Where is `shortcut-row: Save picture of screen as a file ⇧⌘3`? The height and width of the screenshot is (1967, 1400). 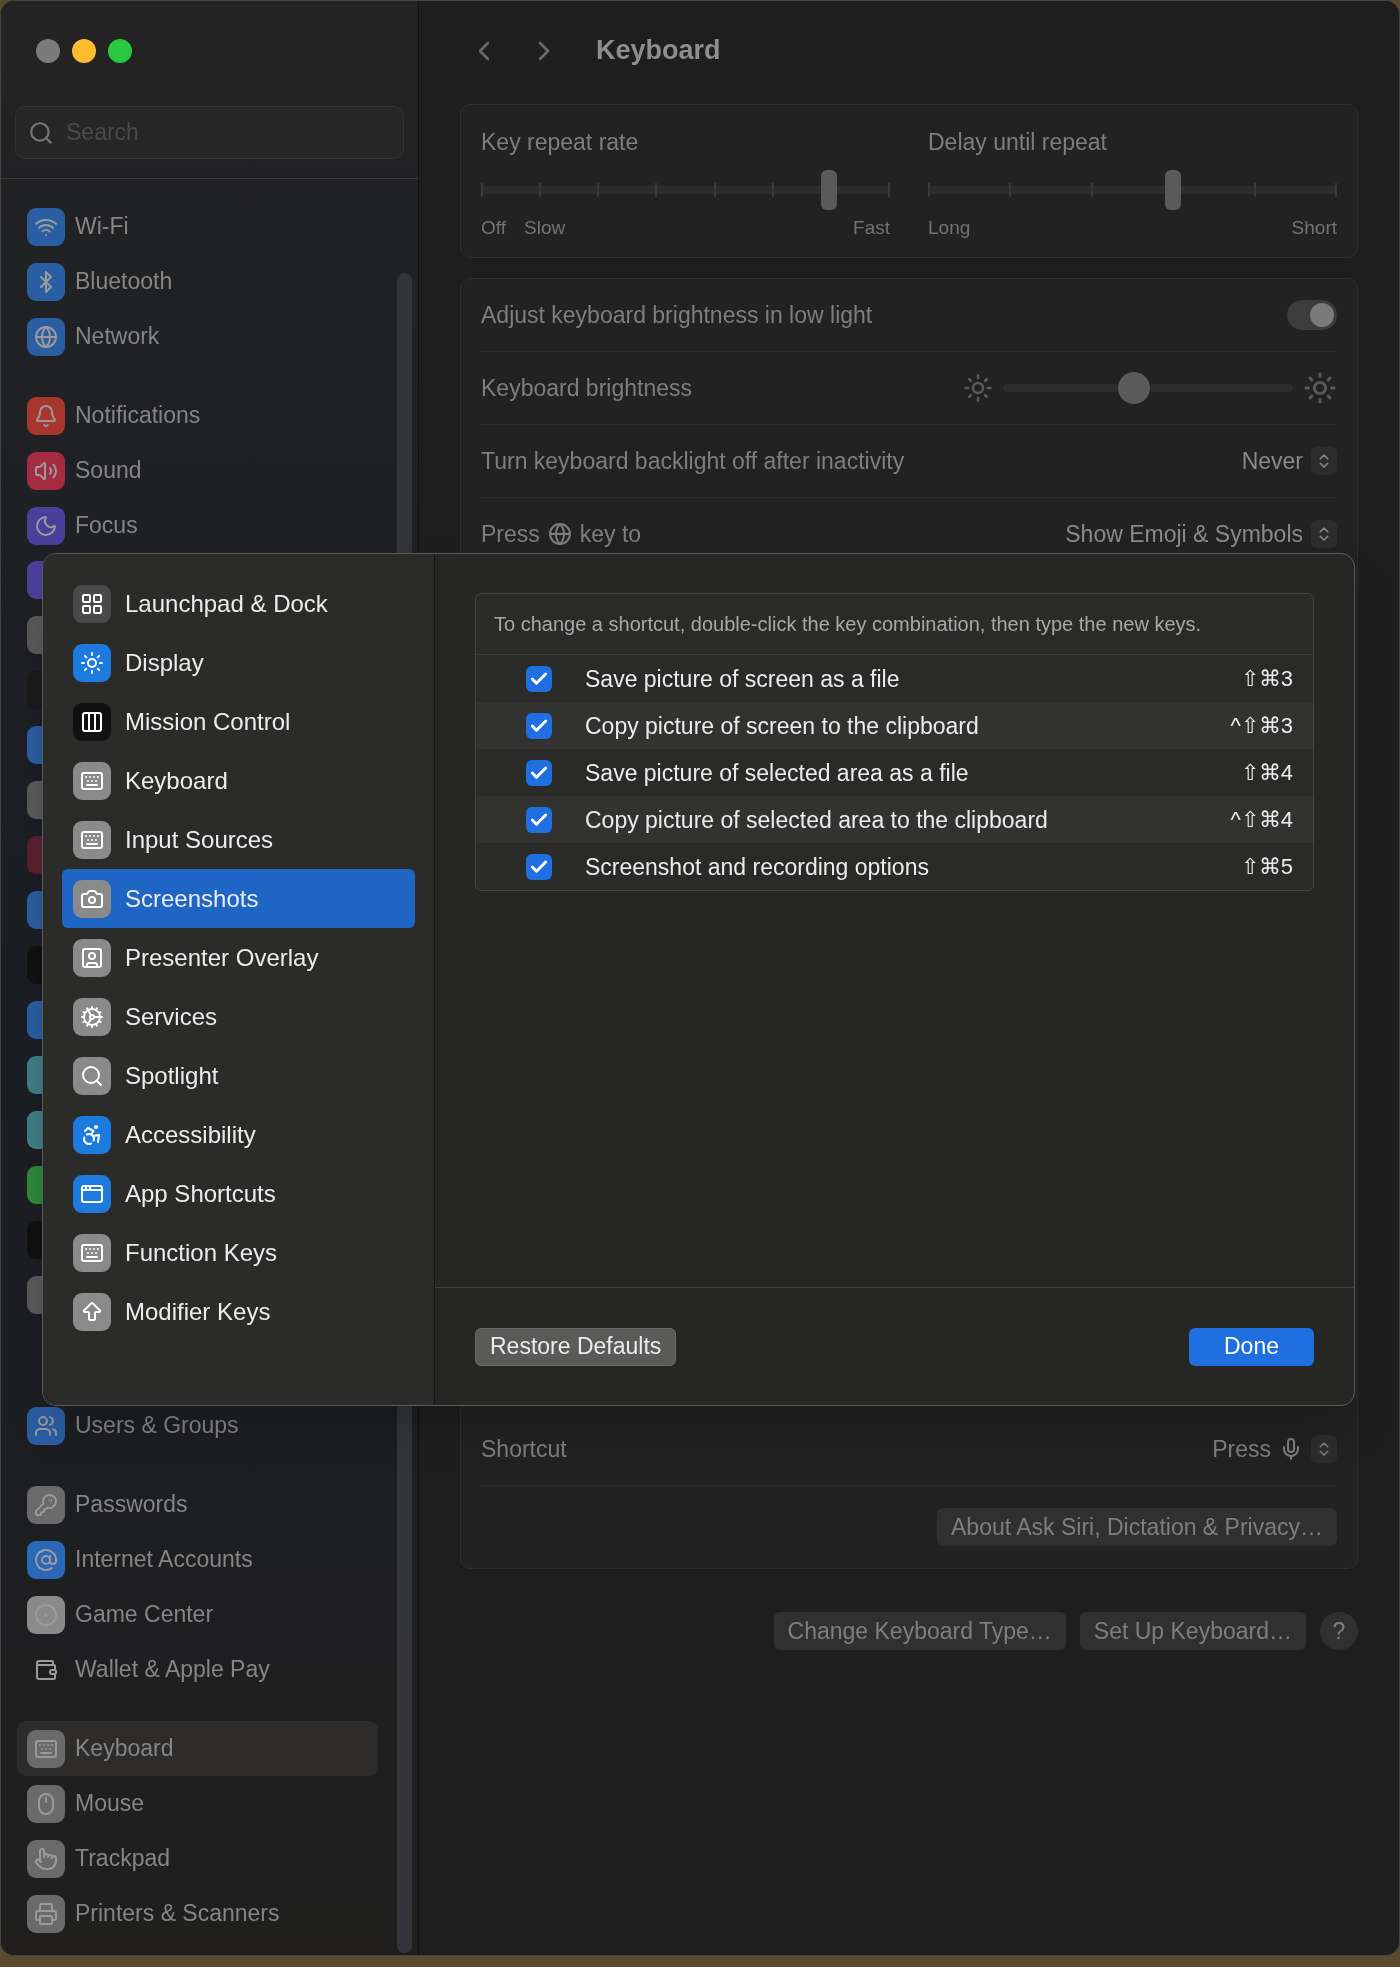 shortcut-row: Save picture of screen as a file ⇧⌘3 is located at coordinates (894, 678).